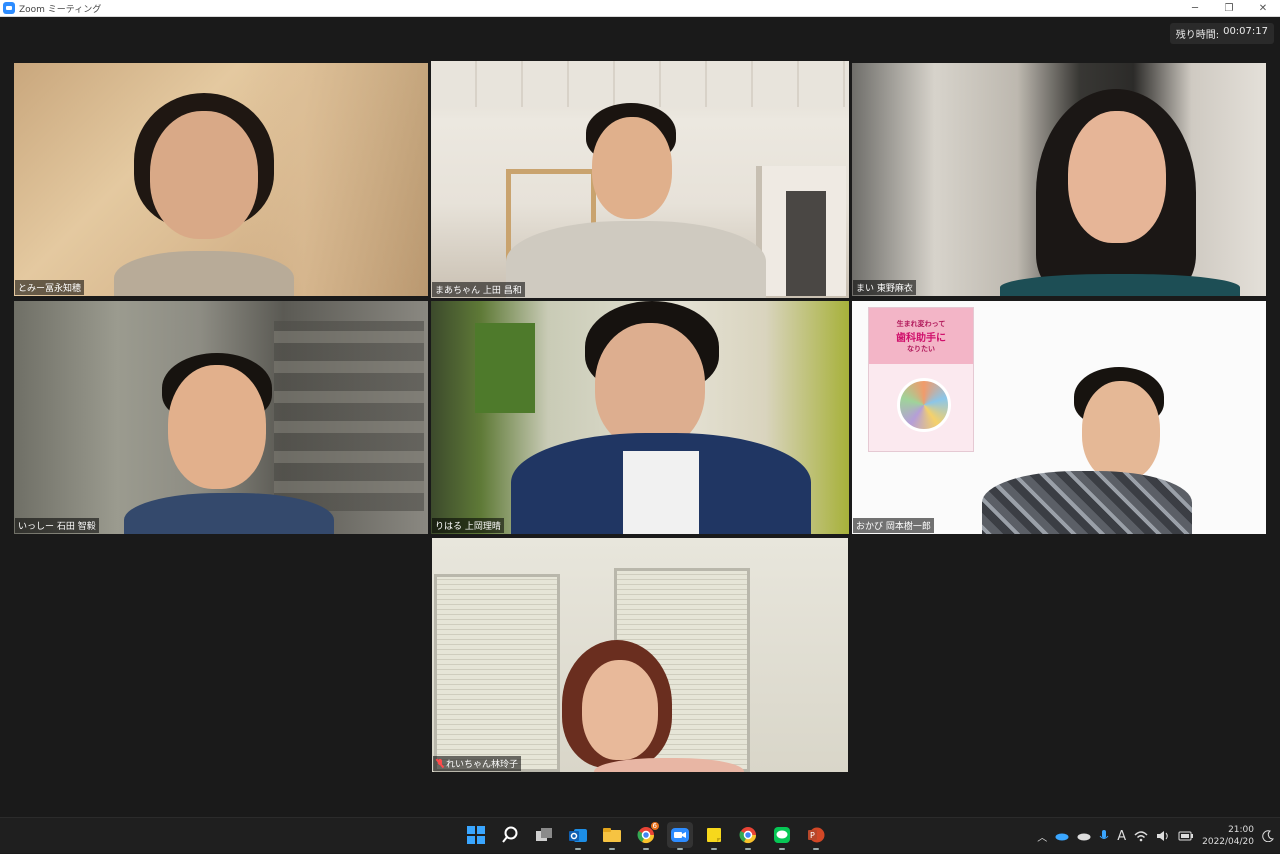 The height and width of the screenshot is (854, 1280). Describe the element at coordinates (884, 287) in the screenshot. I see `participant-name-label: まい 東野麻衣` at that location.